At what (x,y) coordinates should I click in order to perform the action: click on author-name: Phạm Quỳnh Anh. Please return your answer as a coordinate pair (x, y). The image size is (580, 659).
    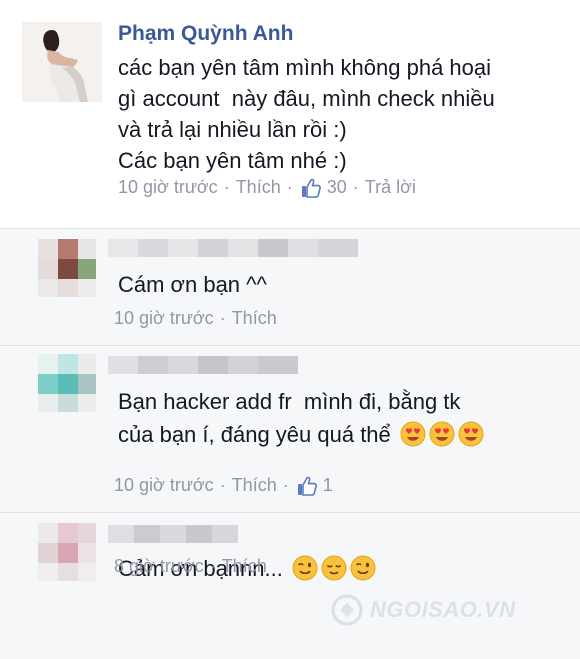
    Looking at the image, I should click on (205, 34).